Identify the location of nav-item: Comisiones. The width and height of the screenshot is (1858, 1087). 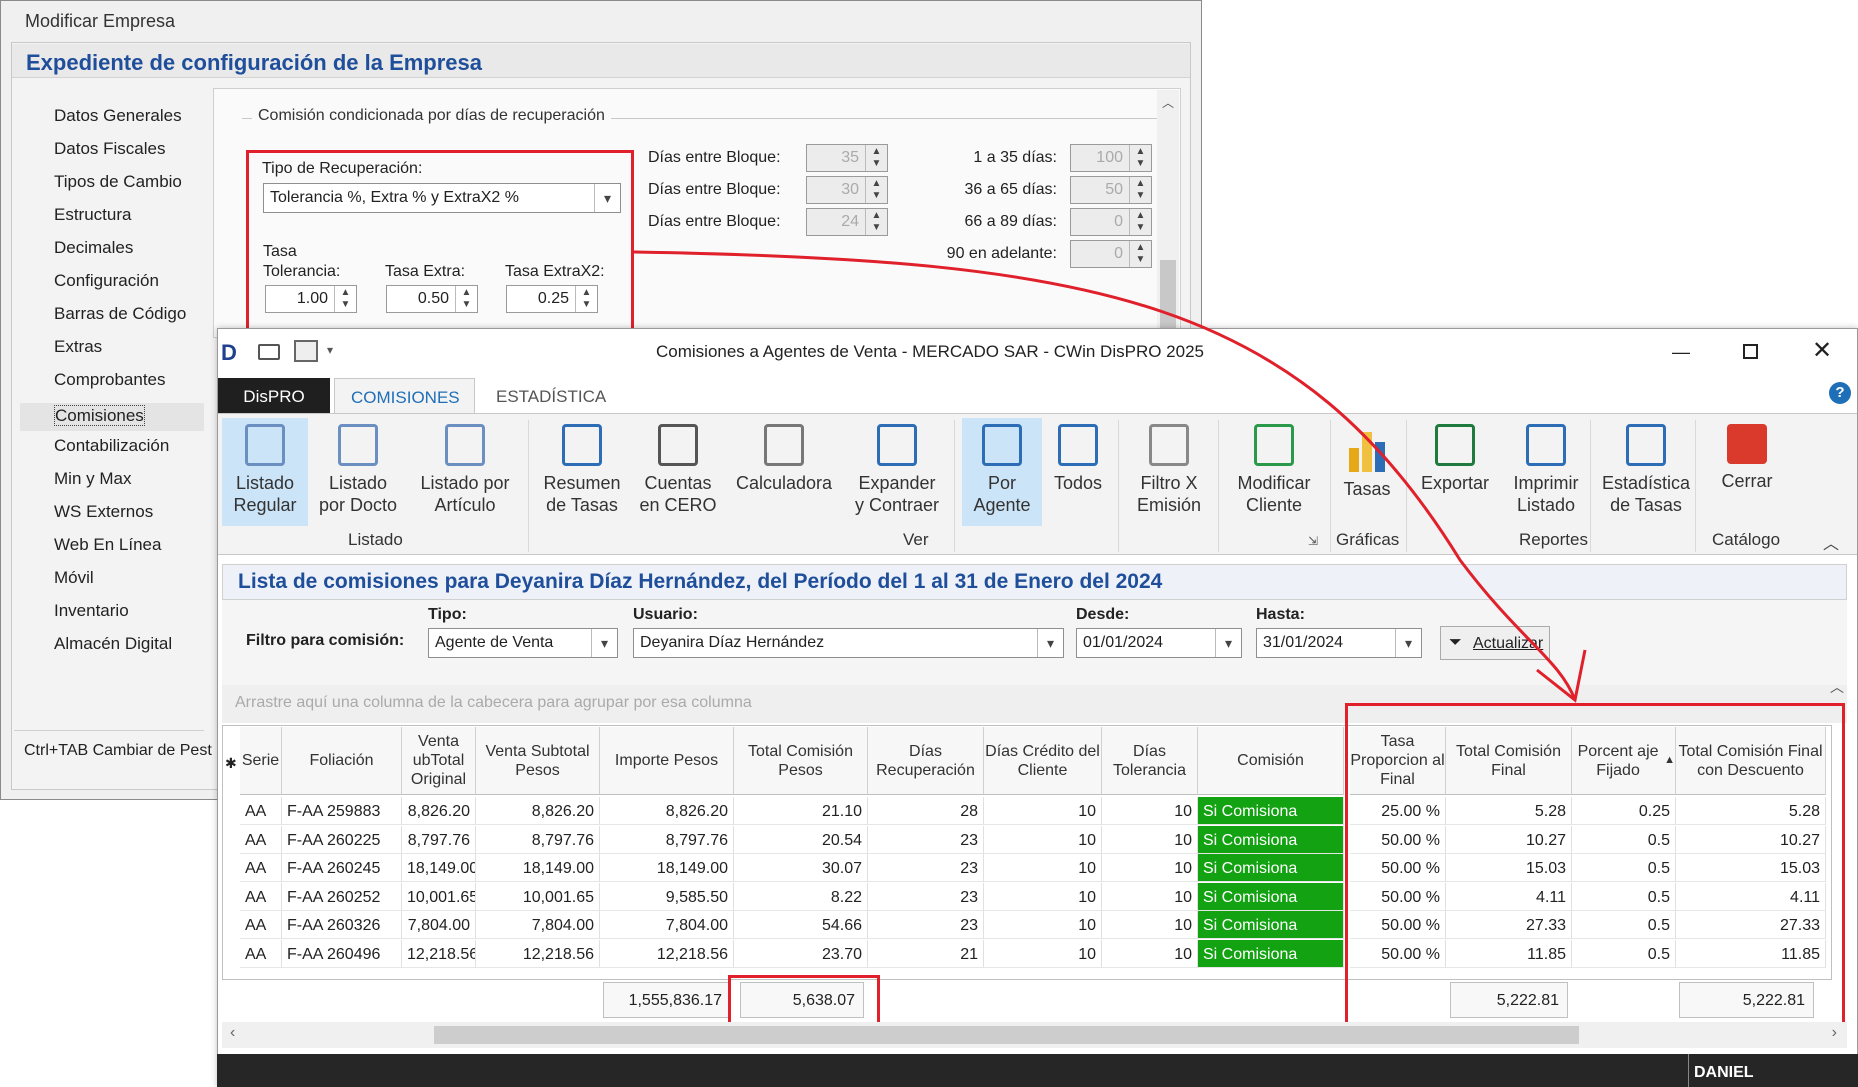
(112, 417).